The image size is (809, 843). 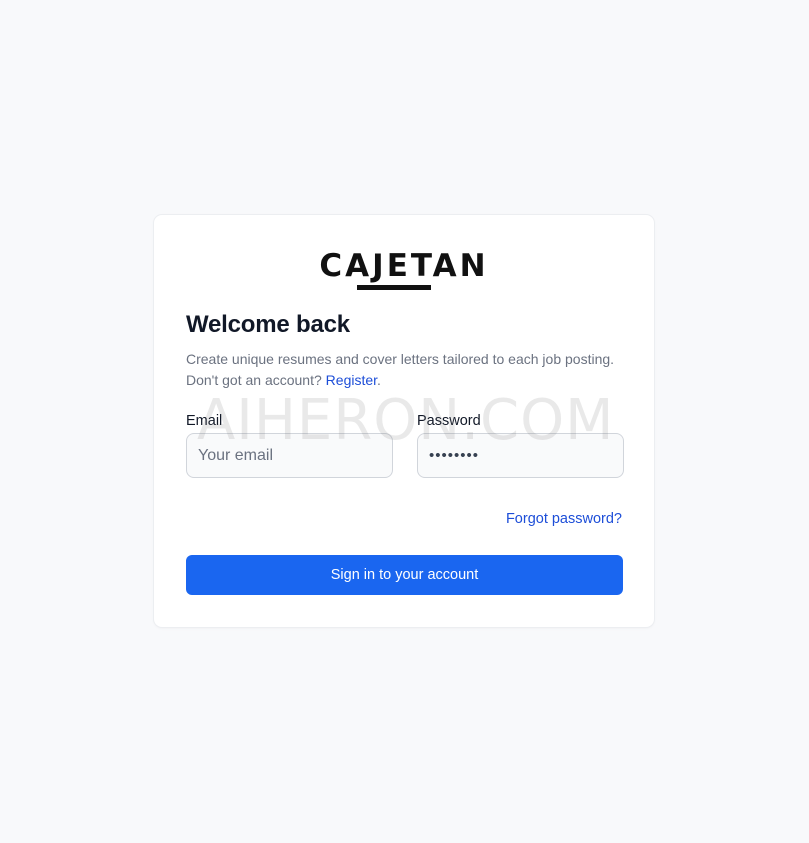 What do you see at coordinates (351, 380) in the screenshot?
I see `register-link: Register` at bounding box center [351, 380].